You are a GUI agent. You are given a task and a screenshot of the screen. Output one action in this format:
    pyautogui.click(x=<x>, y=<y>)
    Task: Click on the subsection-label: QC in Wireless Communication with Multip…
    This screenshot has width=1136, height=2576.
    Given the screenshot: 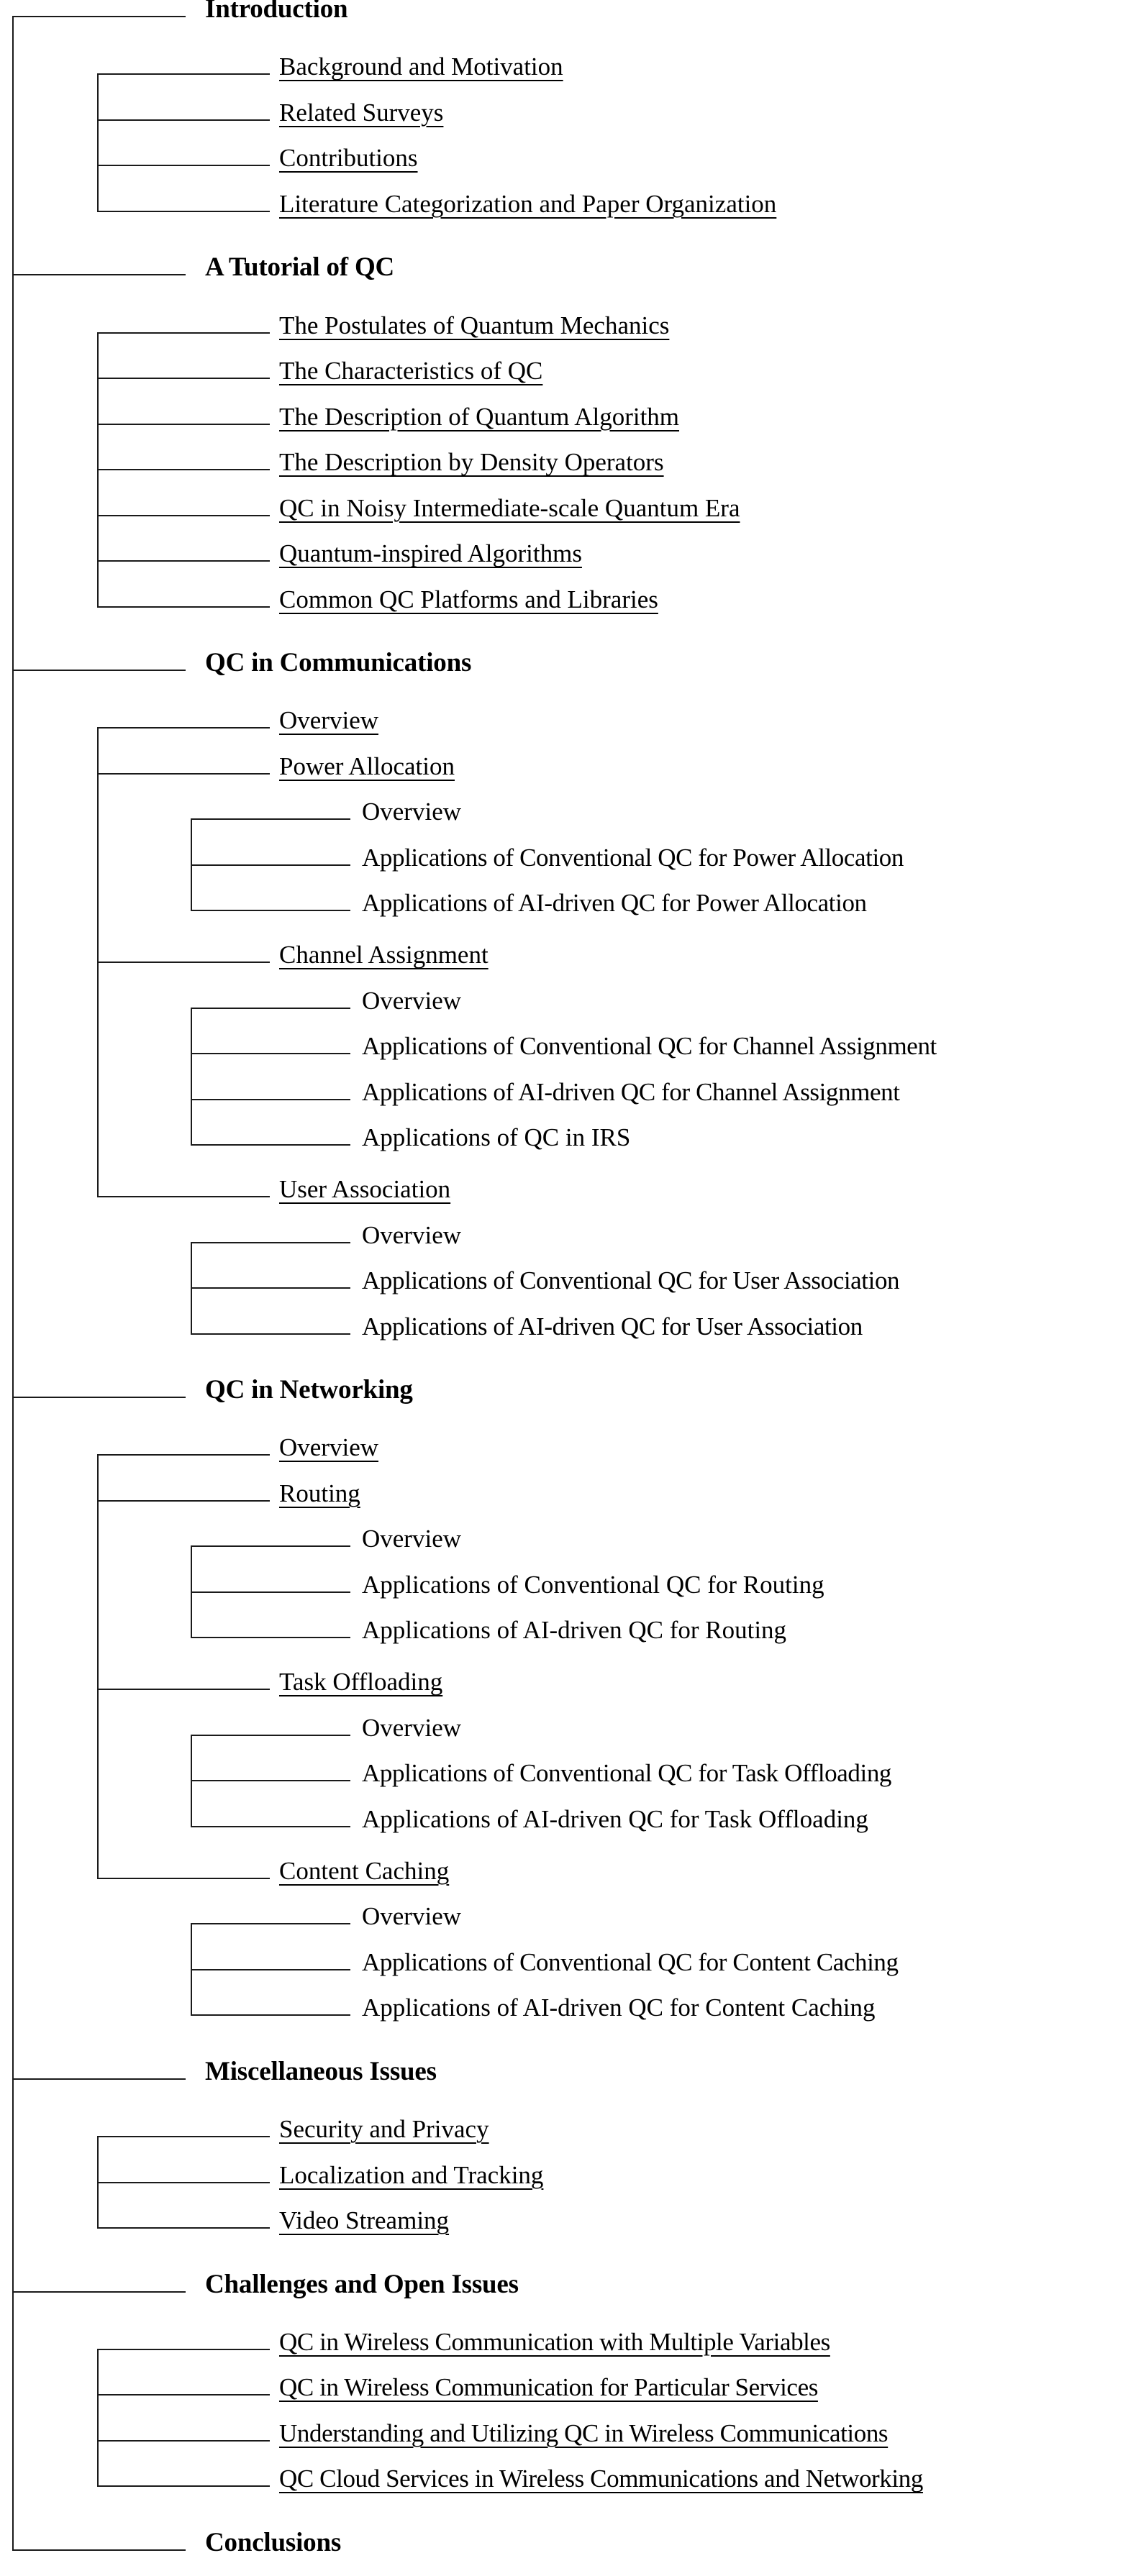 What is the action you would take?
    pyautogui.click(x=554, y=2341)
    